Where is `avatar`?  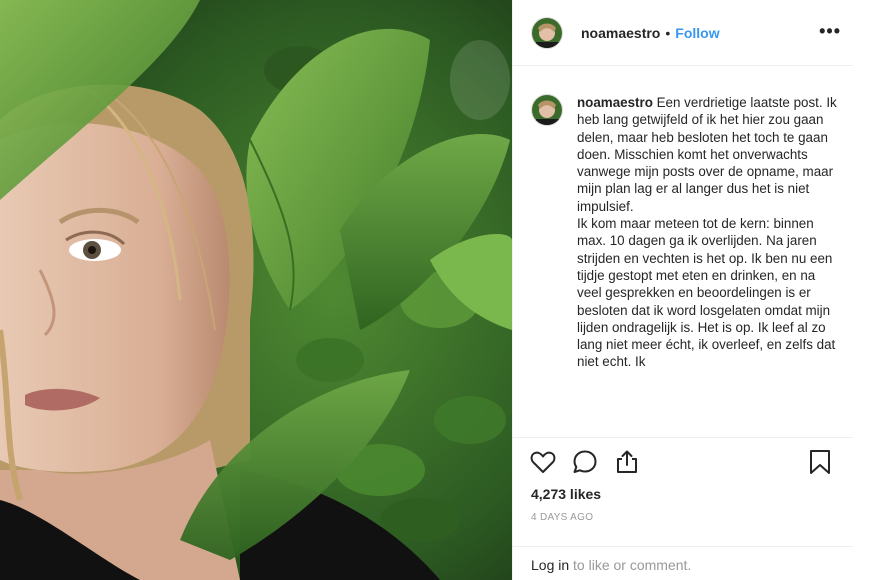
avatar is located at coordinates (547, 32).